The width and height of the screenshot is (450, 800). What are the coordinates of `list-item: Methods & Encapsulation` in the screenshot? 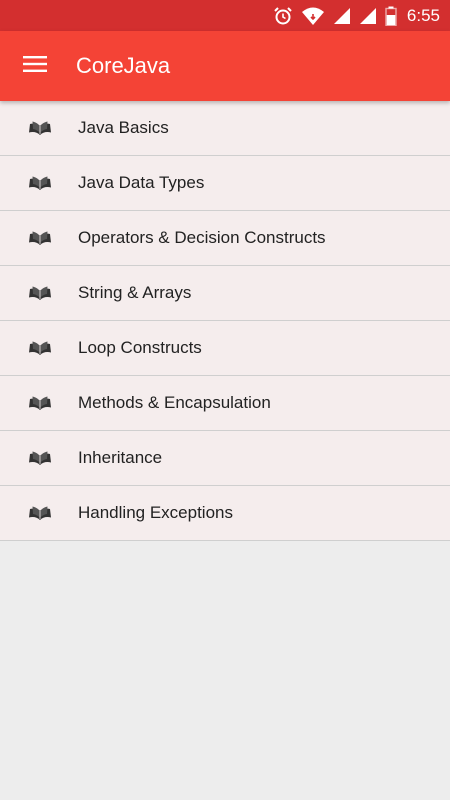 It's located at (225, 403).